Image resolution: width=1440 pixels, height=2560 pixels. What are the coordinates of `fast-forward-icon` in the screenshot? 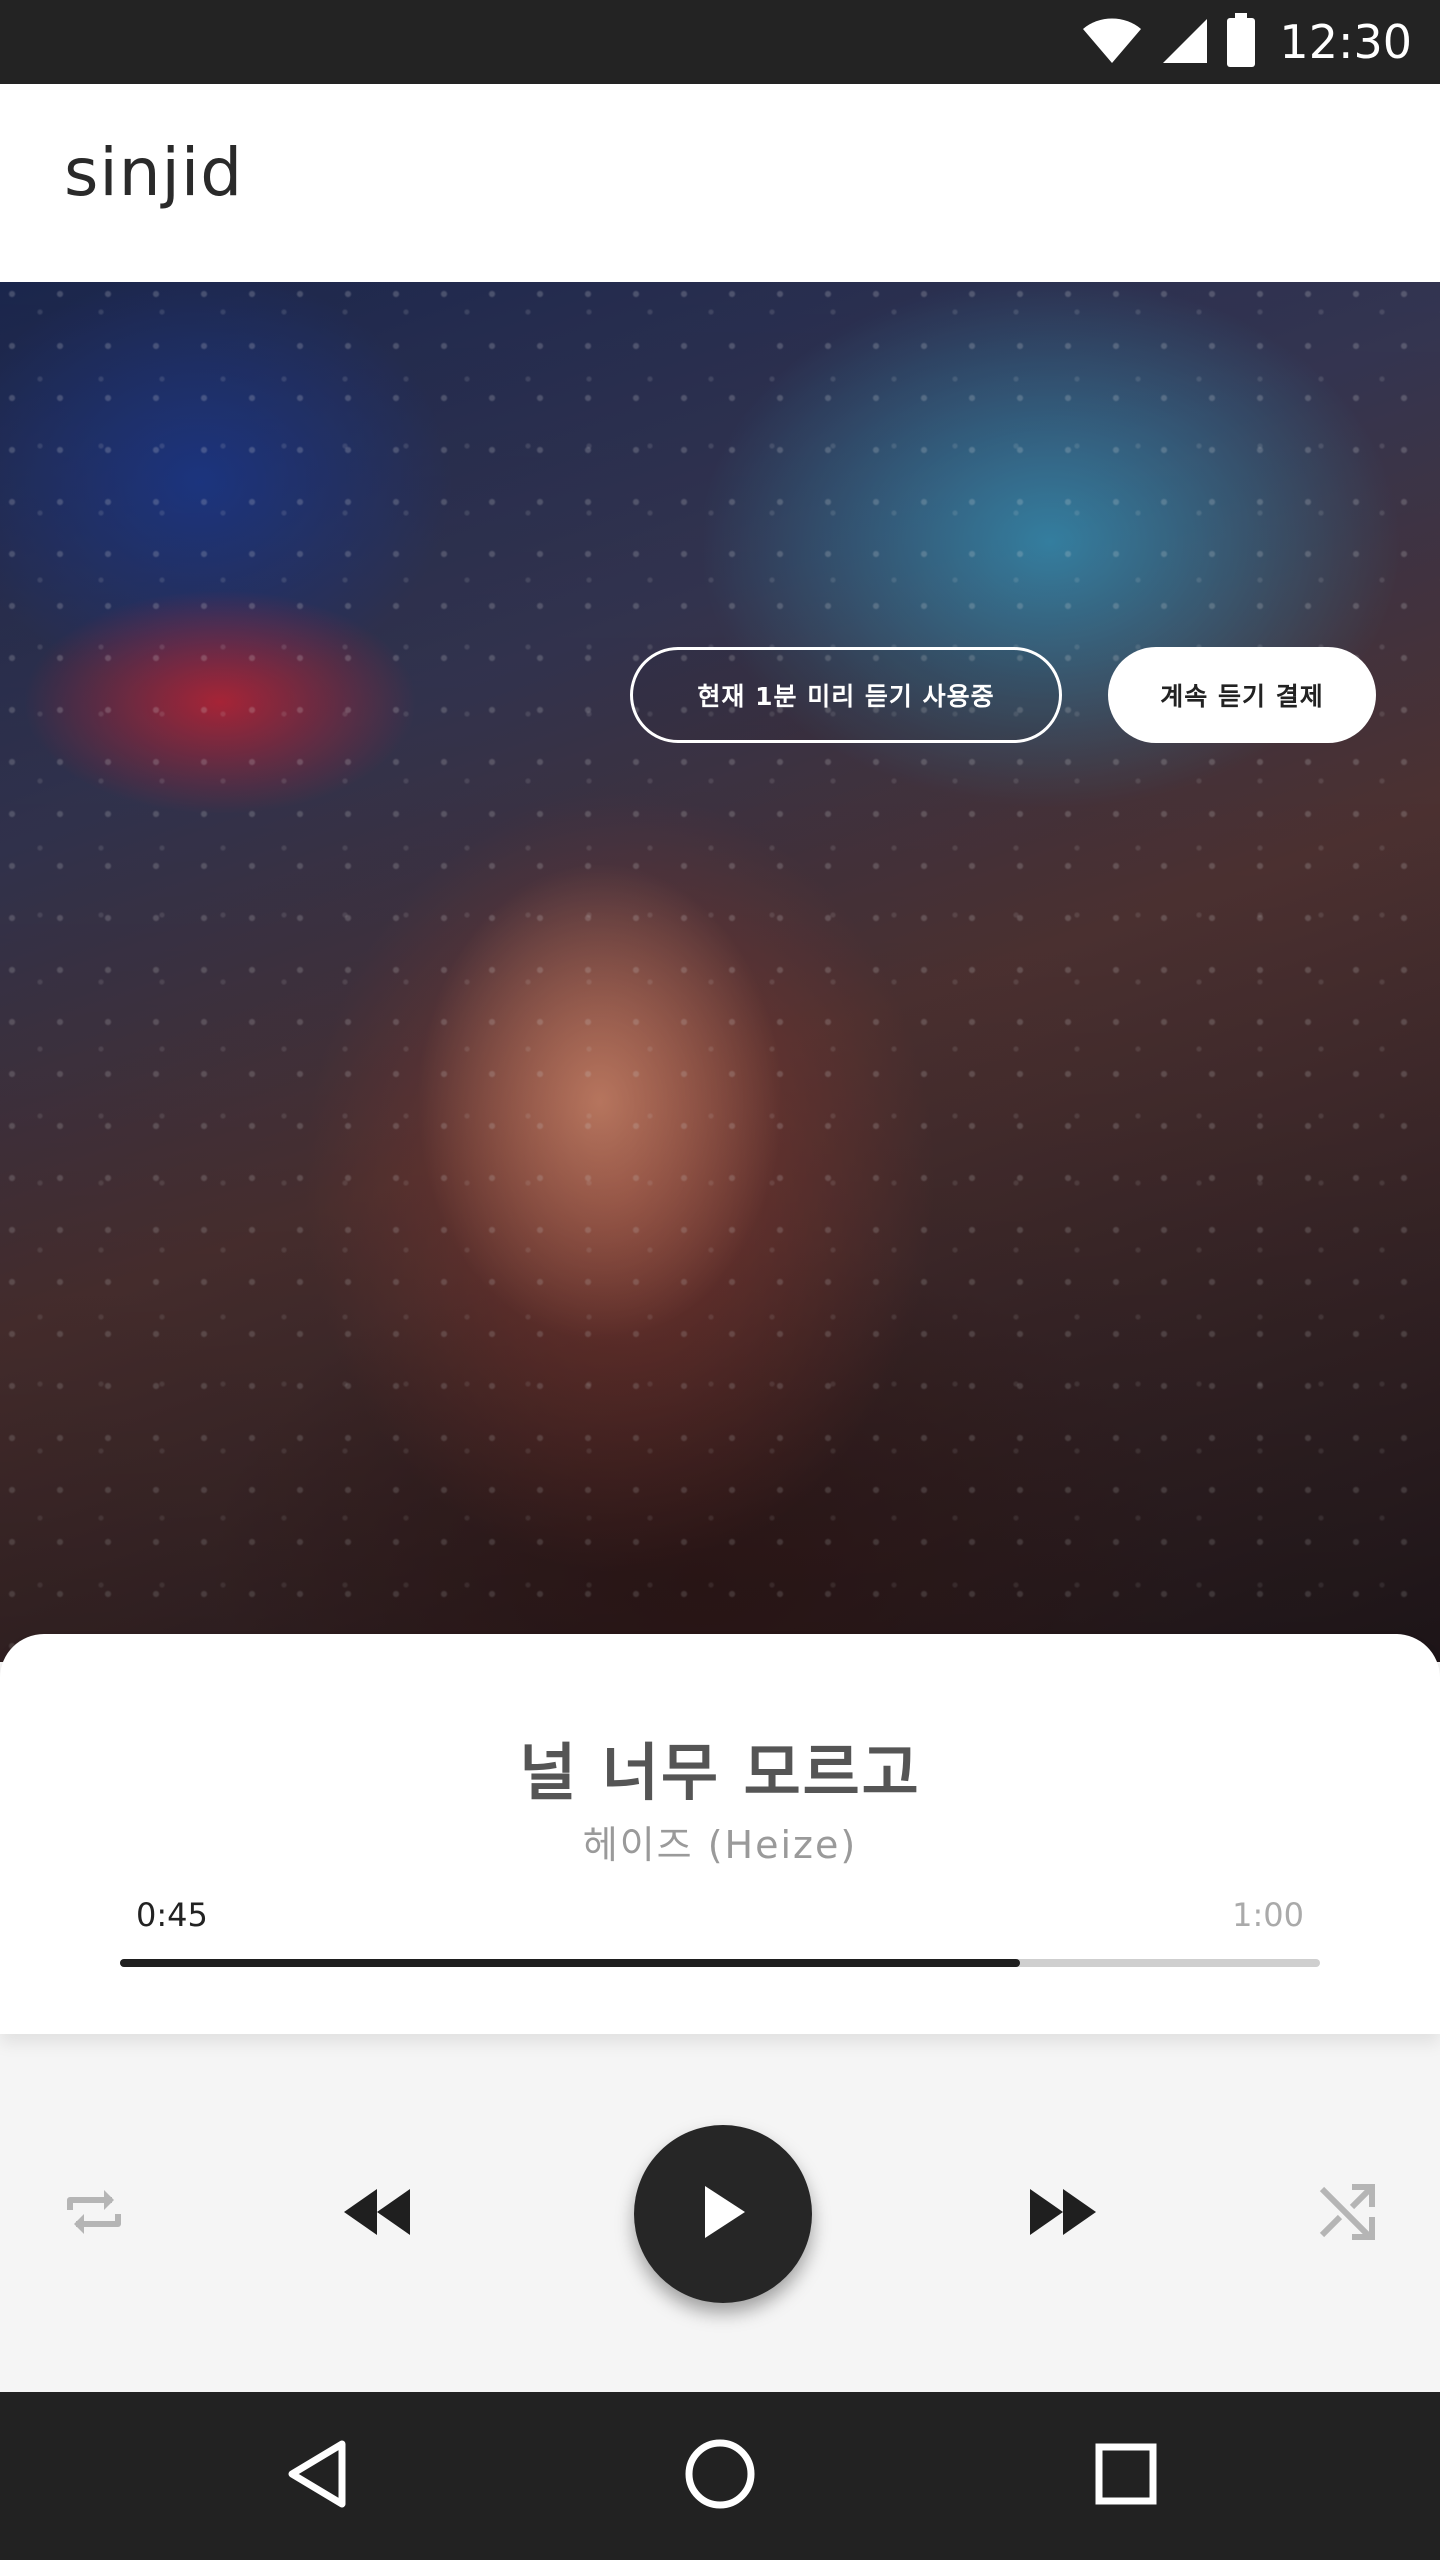 It's located at (1063, 2214).